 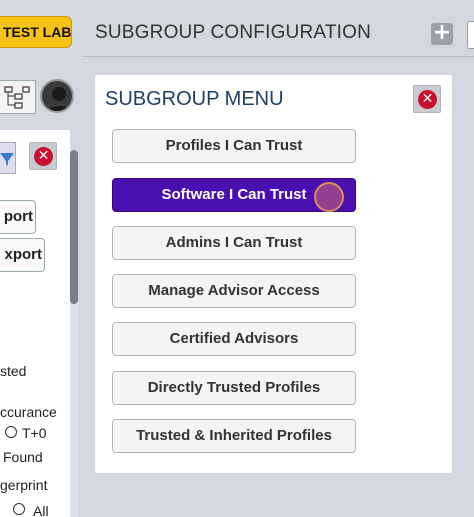 What do you see at coordinates (74, 227) in the screenshot?
I see `scrollbar-thumb` at bounding box center [74, 227].